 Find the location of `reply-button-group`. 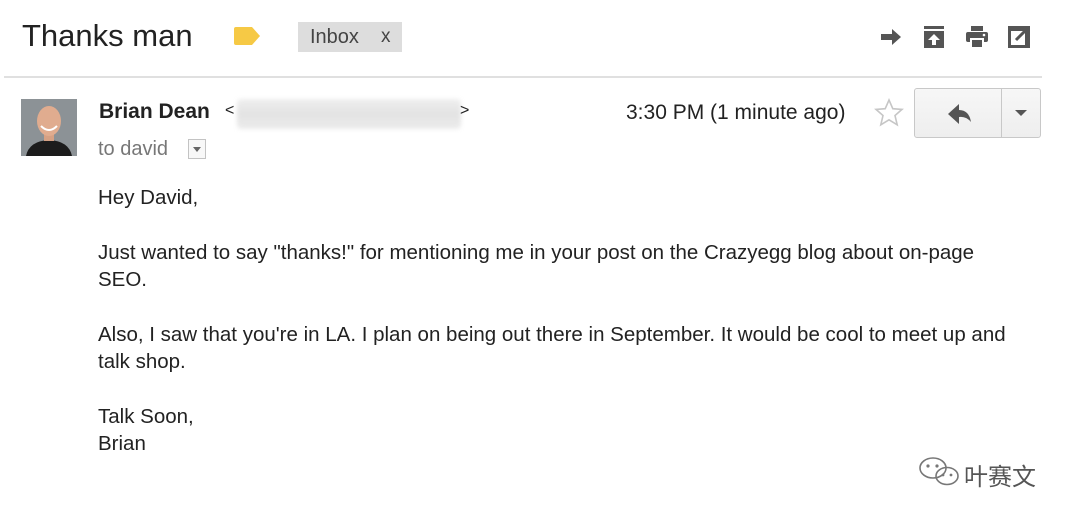

reply-button-group is located at coordinates (977, 113).